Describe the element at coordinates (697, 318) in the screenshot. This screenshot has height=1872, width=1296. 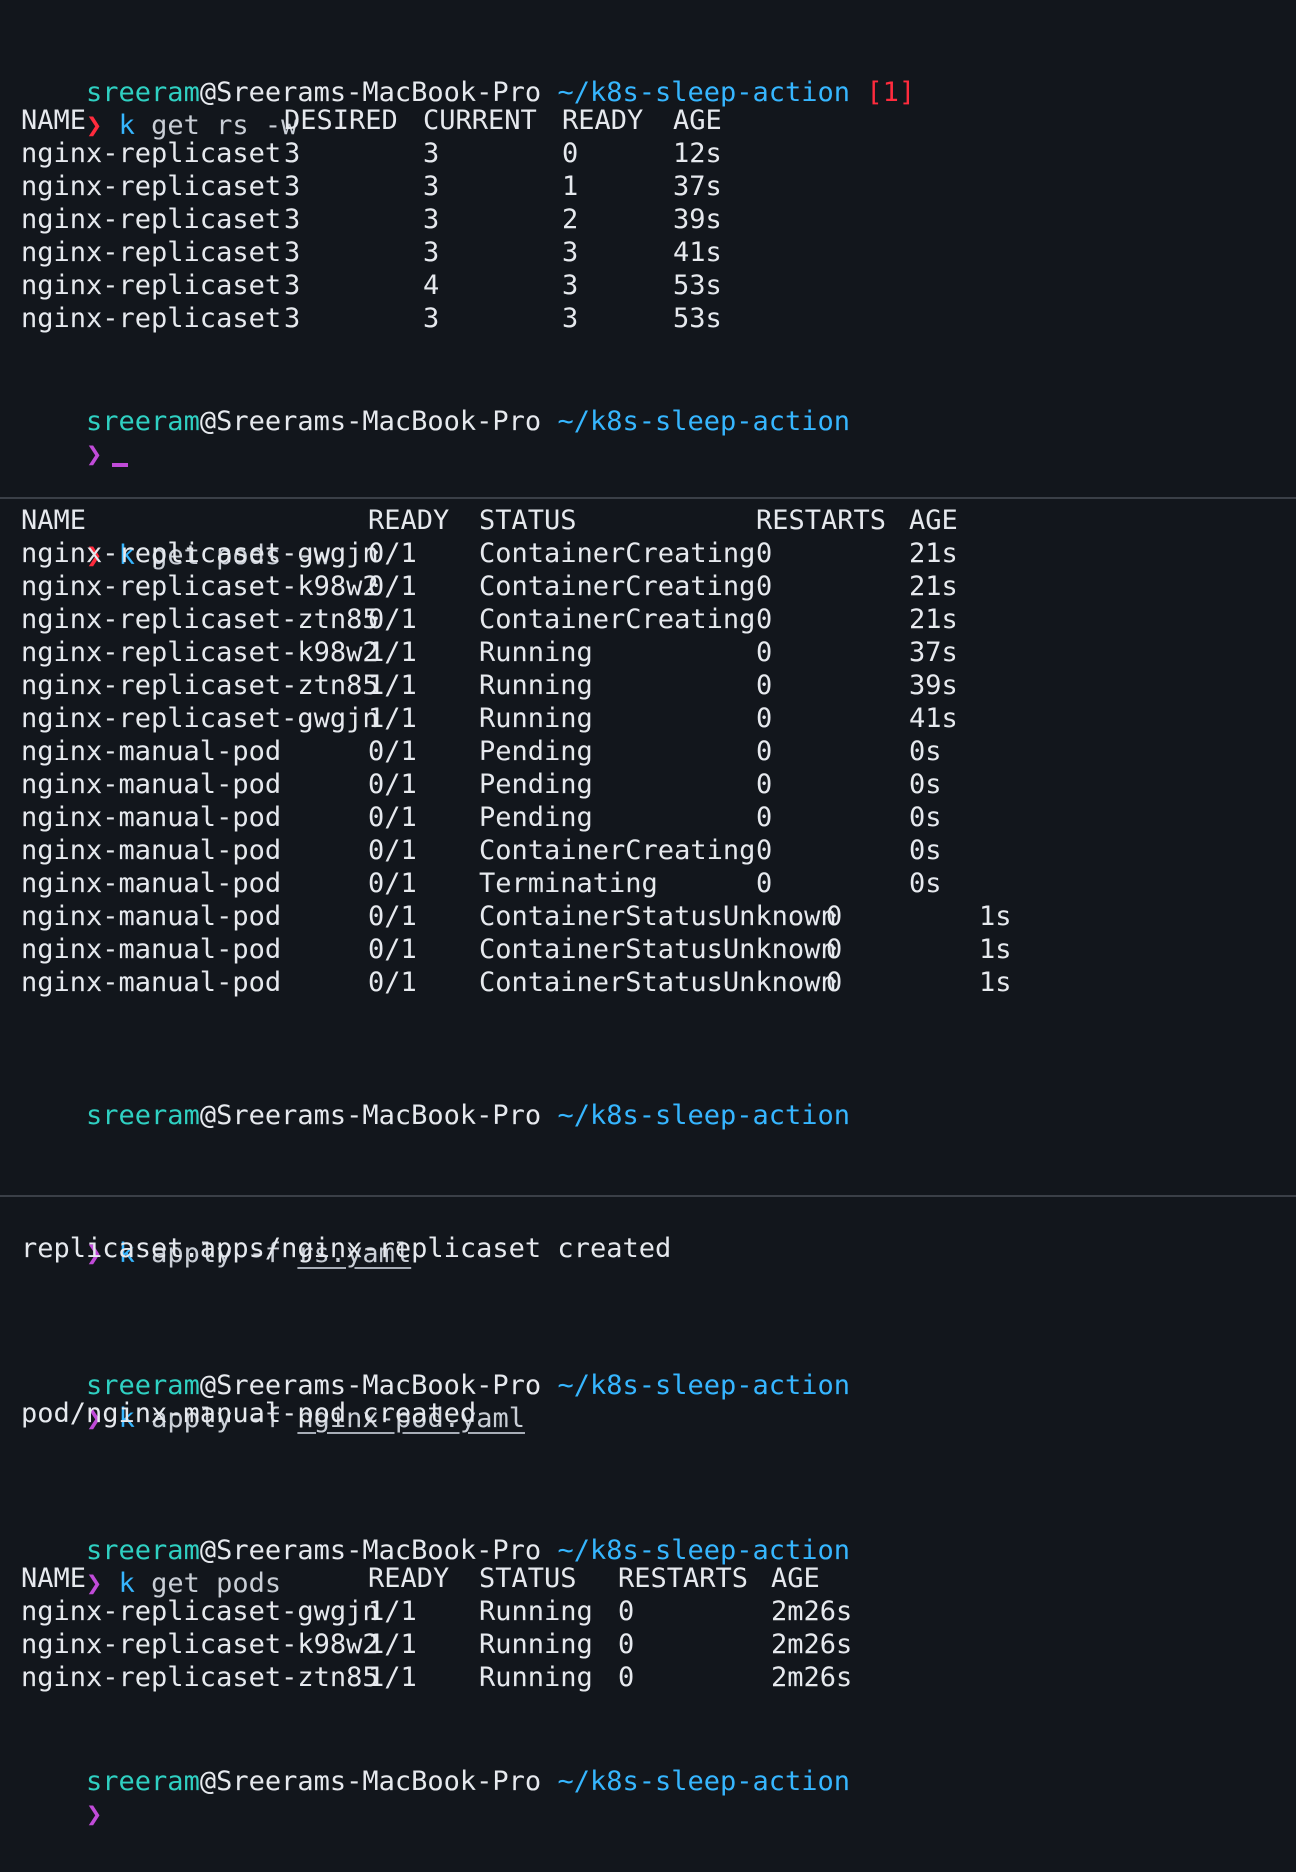
I see `table-cell: 53s` at that location.